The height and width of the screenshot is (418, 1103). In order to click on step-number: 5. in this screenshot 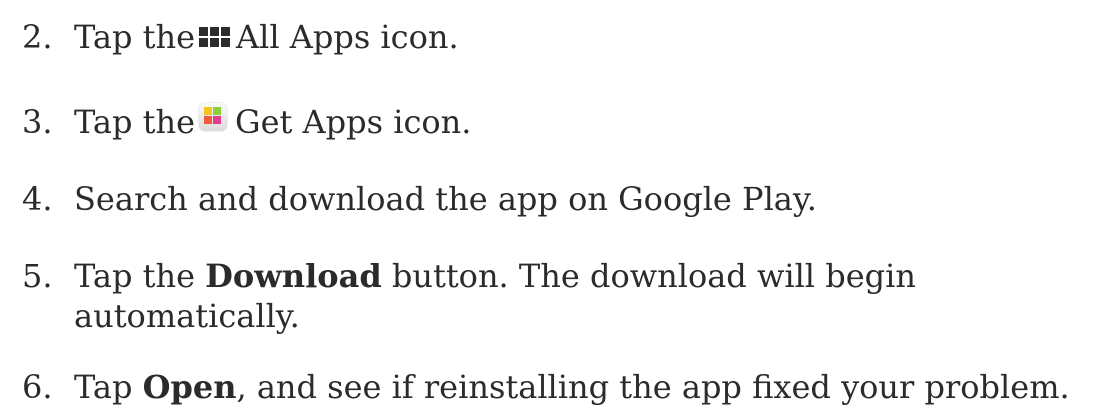, I will do `click(37, 276)`.